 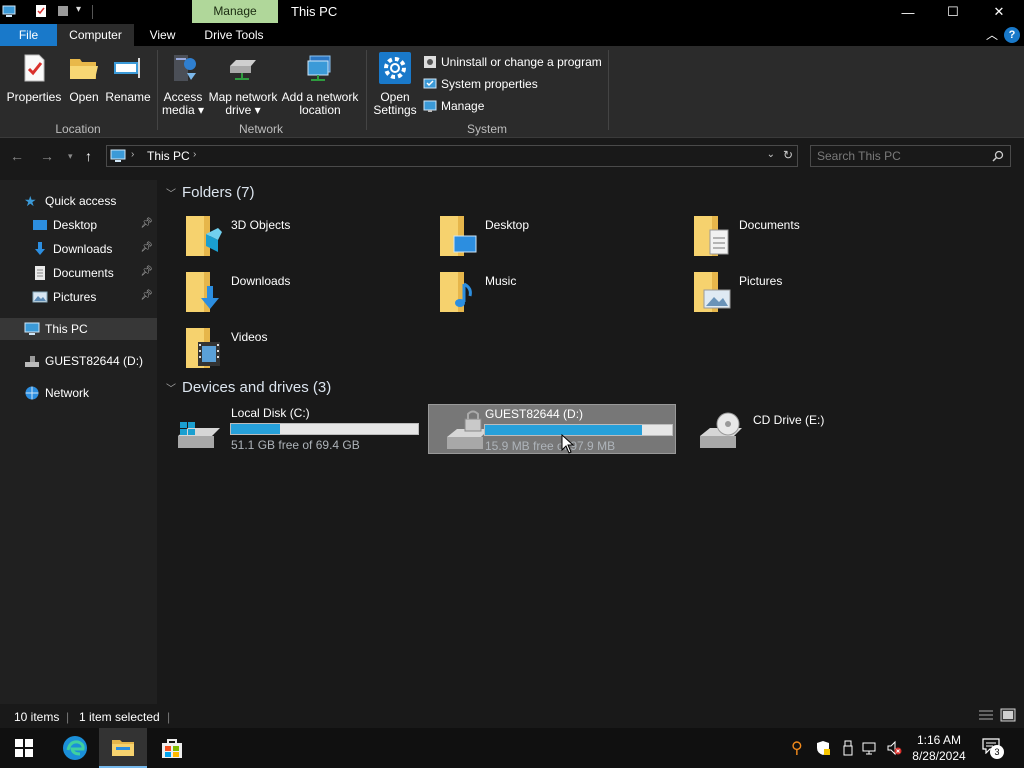 I want to click on address-bar: › This PC › ⌄ ↻, so click(x=452, y=156).